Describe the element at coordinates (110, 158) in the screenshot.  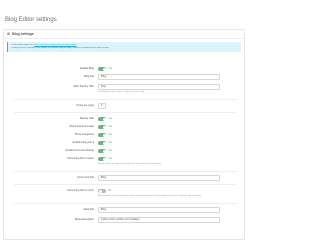
I see `footer-link-value: Yes` at that location.